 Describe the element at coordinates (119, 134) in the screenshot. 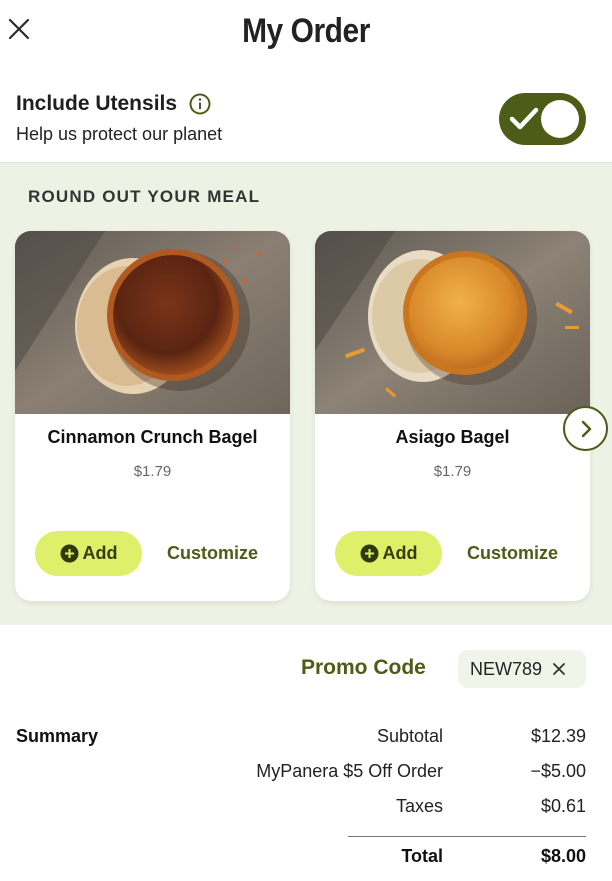

I see `utensils-subtitle: Help us protect our planet` at that location.